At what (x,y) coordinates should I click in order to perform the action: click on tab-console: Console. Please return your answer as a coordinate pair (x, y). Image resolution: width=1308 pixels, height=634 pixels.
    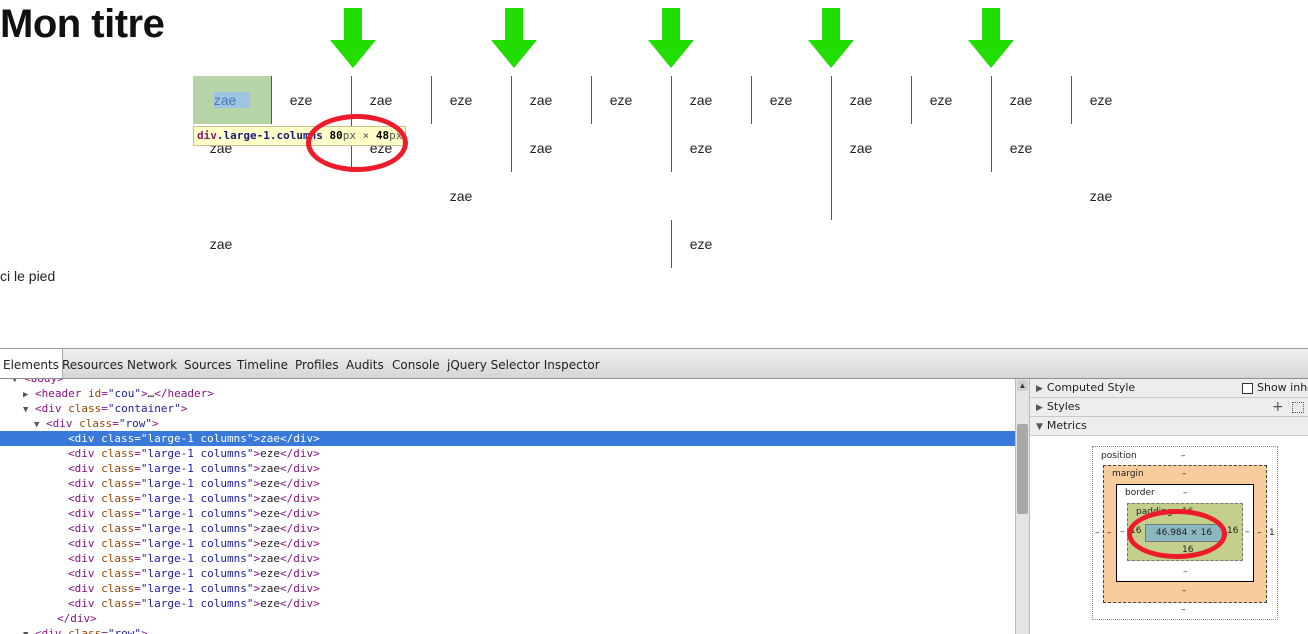
    Looking at the image, I should click on (416, 363).